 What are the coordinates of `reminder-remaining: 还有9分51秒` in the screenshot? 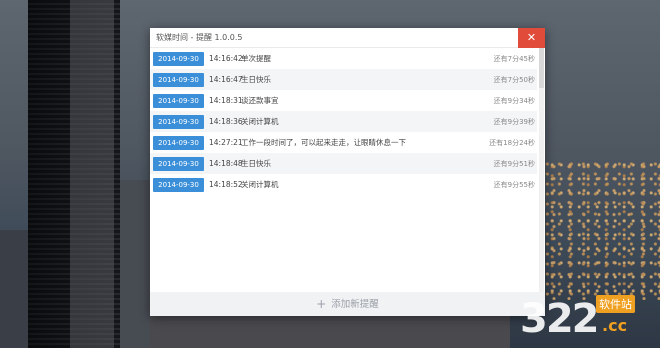 It's located at (514, 163).